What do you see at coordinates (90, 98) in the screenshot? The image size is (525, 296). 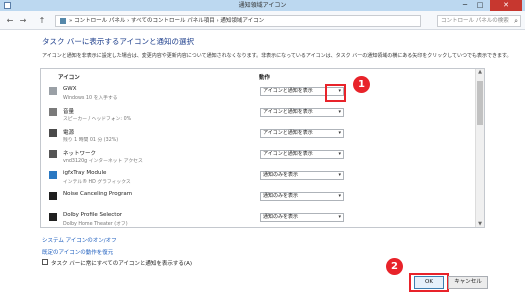 I see `icon-description: Windows 10 を入手する` at bounding box center [90, 98].